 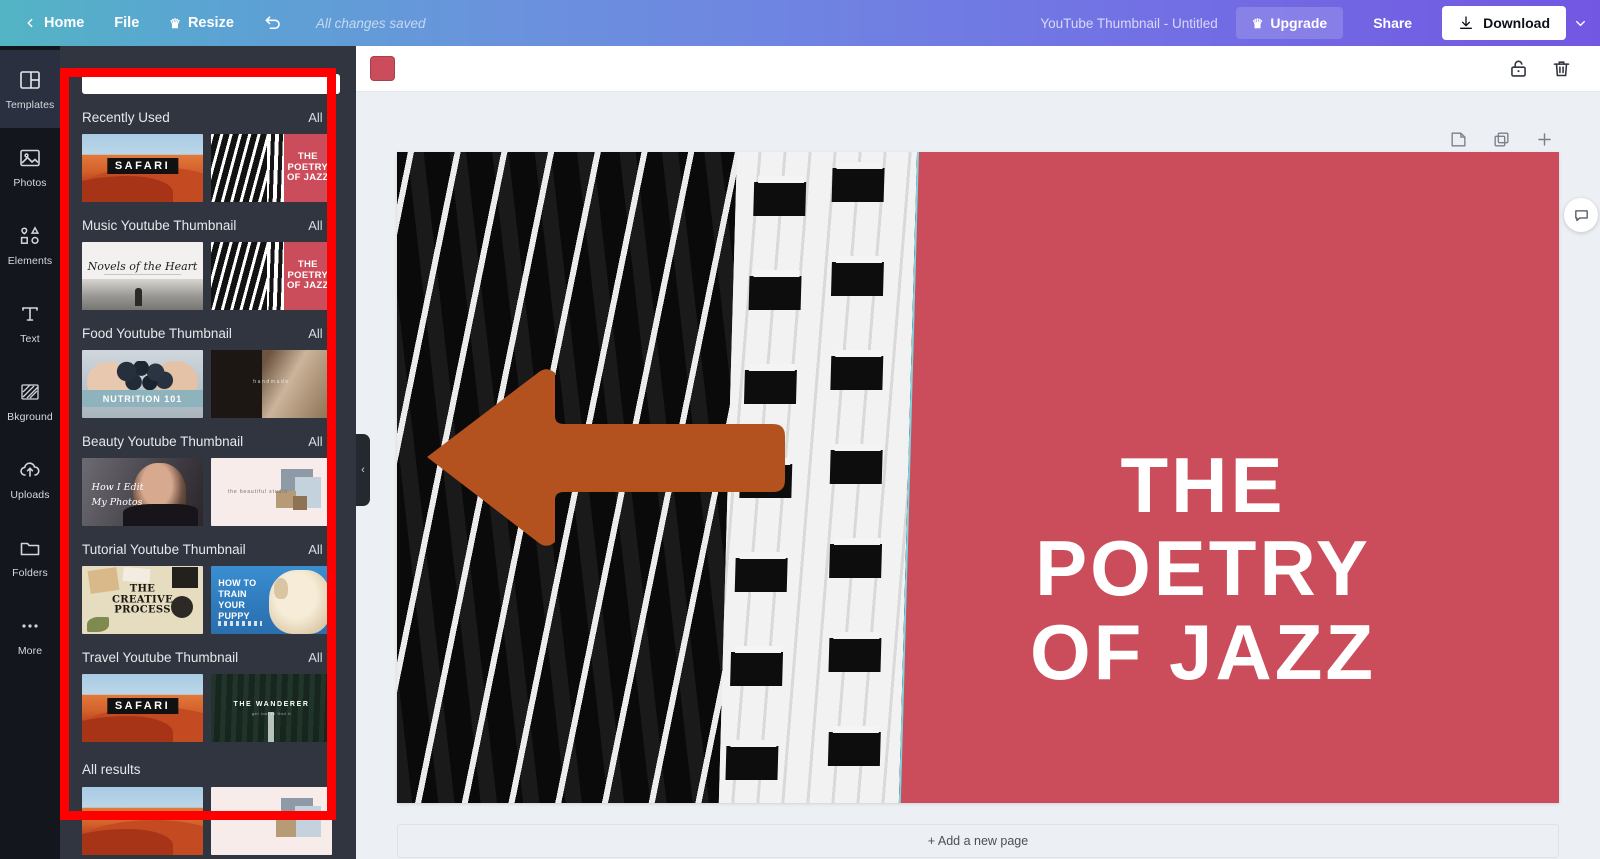 What do you see at coordinates (208, 168) in the screenshot?
I see `template-row: SAFARI THE POETRY OF JAZZ` at bounding box center [208, 168].